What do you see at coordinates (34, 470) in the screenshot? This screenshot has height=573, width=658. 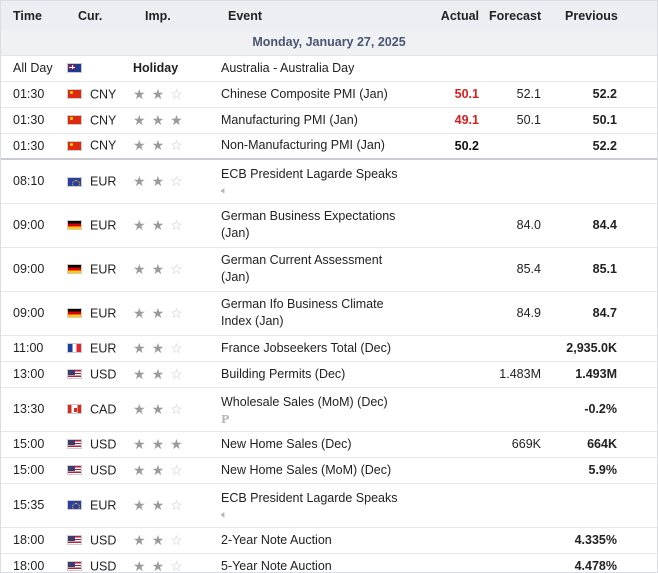 I see `event-time: 15:00` at bounding box center [34, 470].